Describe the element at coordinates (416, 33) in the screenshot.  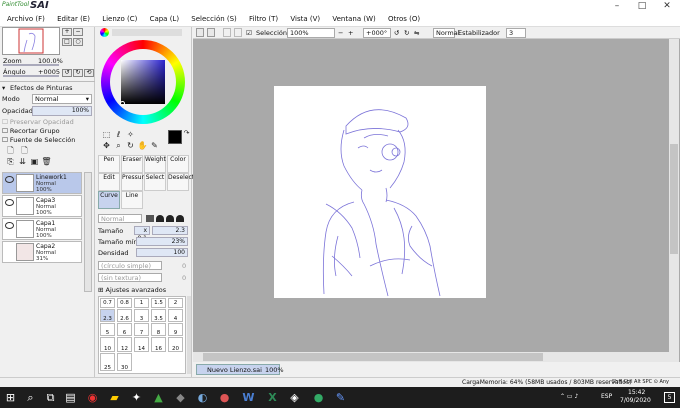
I see `flip-icon: ⇋` at that location.